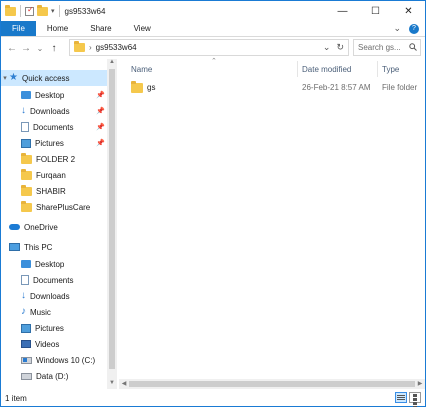 Image resolution: width=426 pixels, height=407 pixels. I want to click on sidebar-item-desktop: Desktop 📌, so click(54, 95).